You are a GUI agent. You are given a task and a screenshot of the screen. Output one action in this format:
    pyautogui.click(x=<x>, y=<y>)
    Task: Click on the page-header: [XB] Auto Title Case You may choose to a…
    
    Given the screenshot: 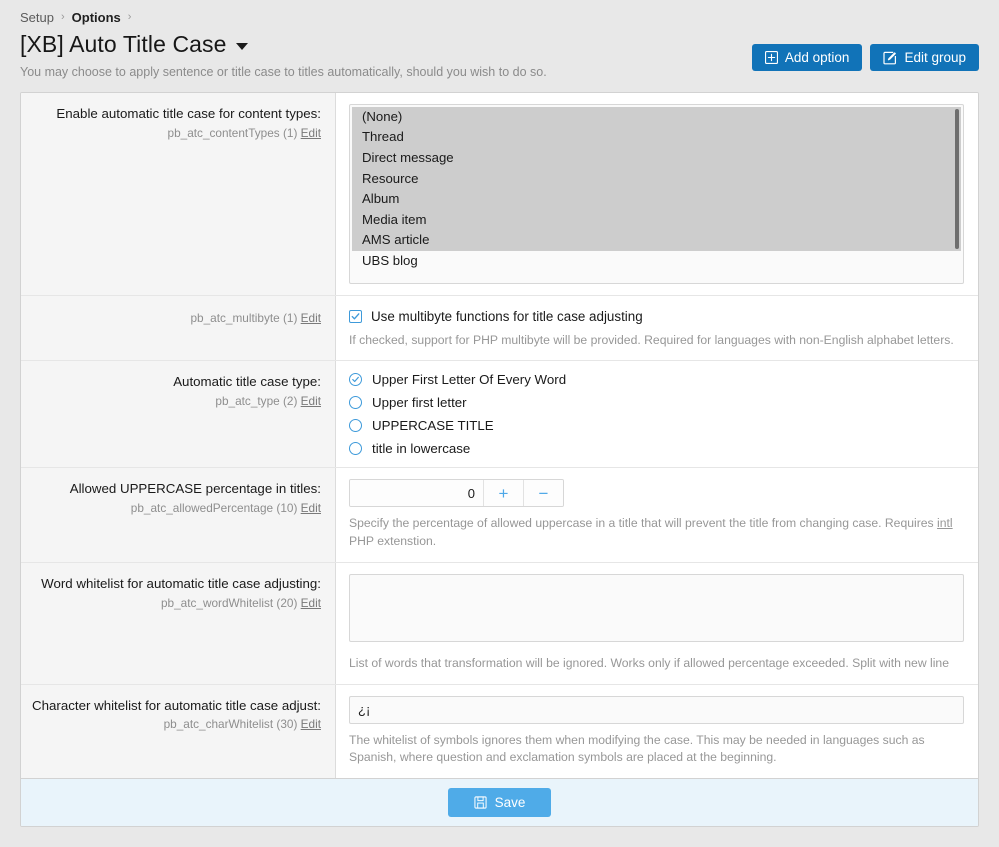 What is the action you would take?
    pyautogui.click(x=499, y=52)
    